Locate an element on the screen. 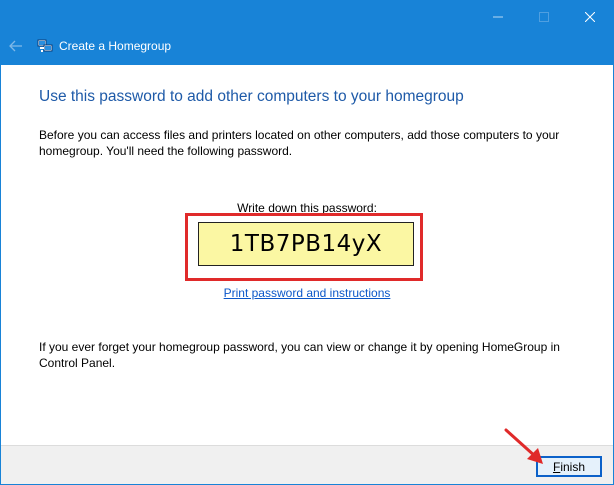  maximize-button is located at coordinates (544, 17).